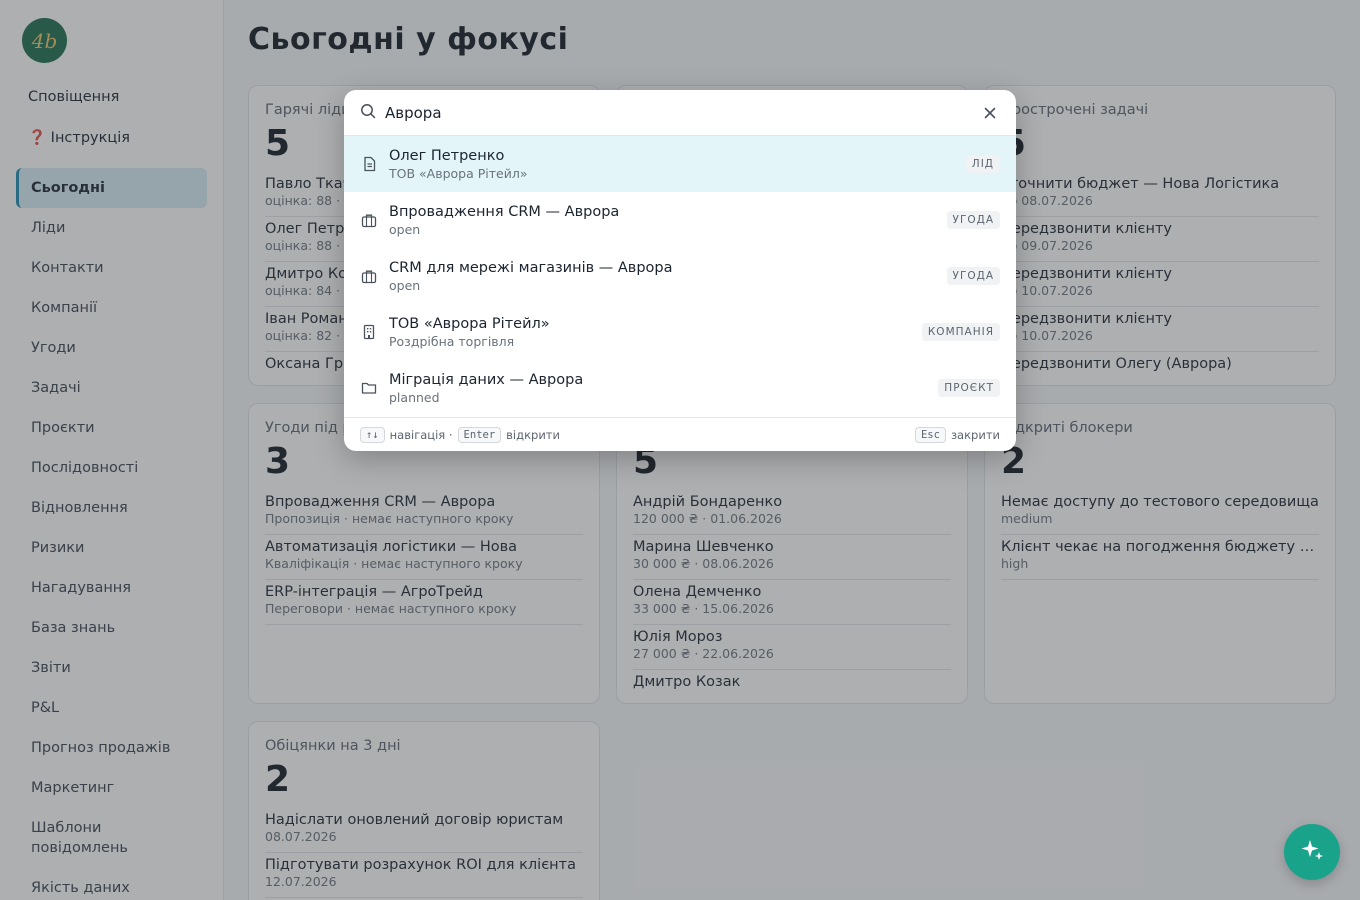 The image size is (1360, 900). I want to click on result-text: CRM для мережі магазинів — Аврора open, so click(668, 276).